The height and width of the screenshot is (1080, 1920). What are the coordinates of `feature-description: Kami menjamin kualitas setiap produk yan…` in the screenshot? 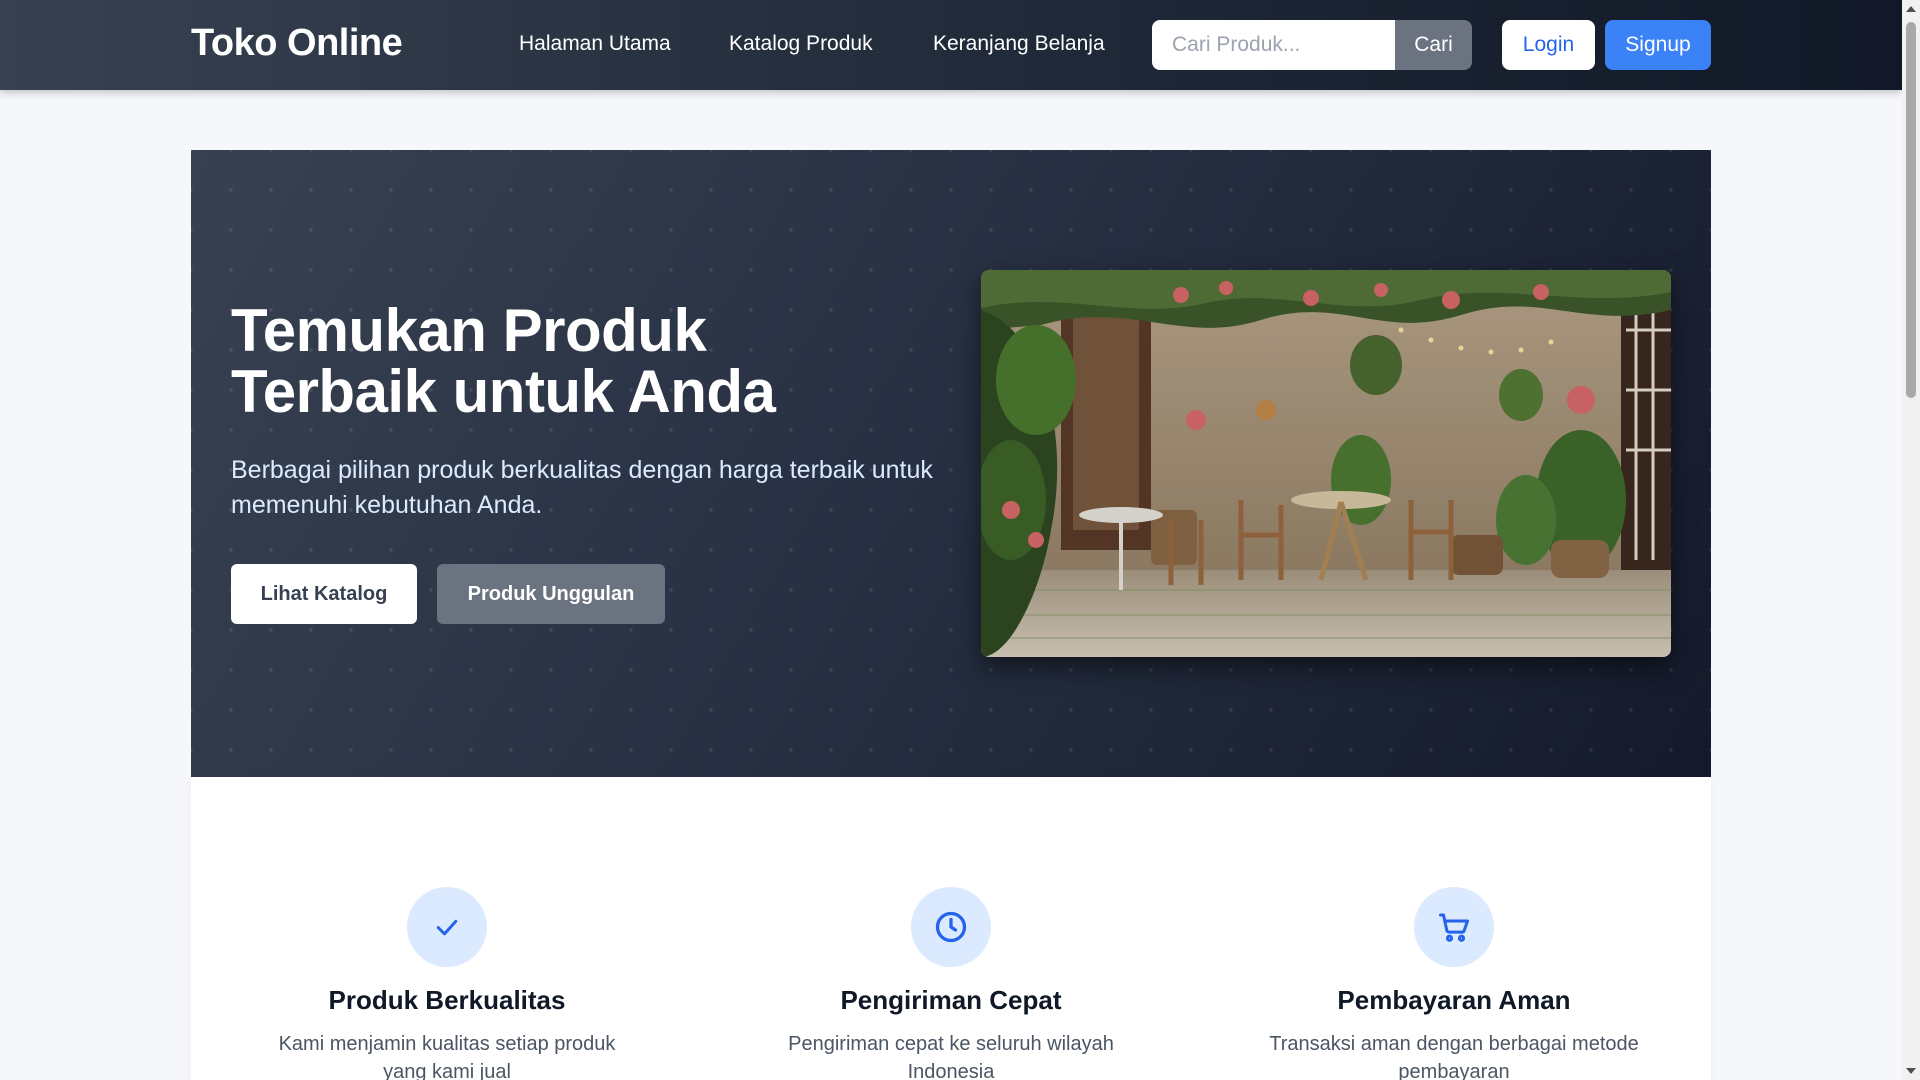 It's located at (447, 1056).